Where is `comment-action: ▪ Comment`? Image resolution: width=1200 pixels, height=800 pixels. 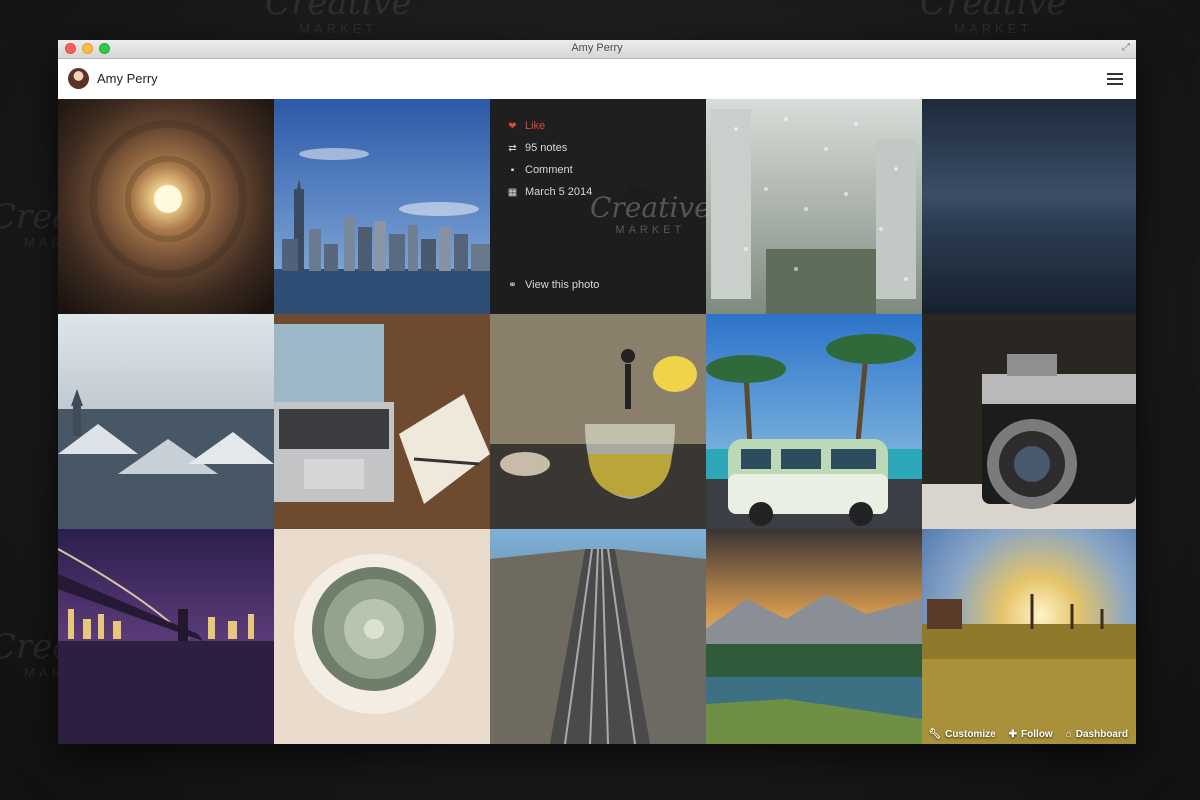
comment-action: ▪ Comment is located at coordinates (540, 170).